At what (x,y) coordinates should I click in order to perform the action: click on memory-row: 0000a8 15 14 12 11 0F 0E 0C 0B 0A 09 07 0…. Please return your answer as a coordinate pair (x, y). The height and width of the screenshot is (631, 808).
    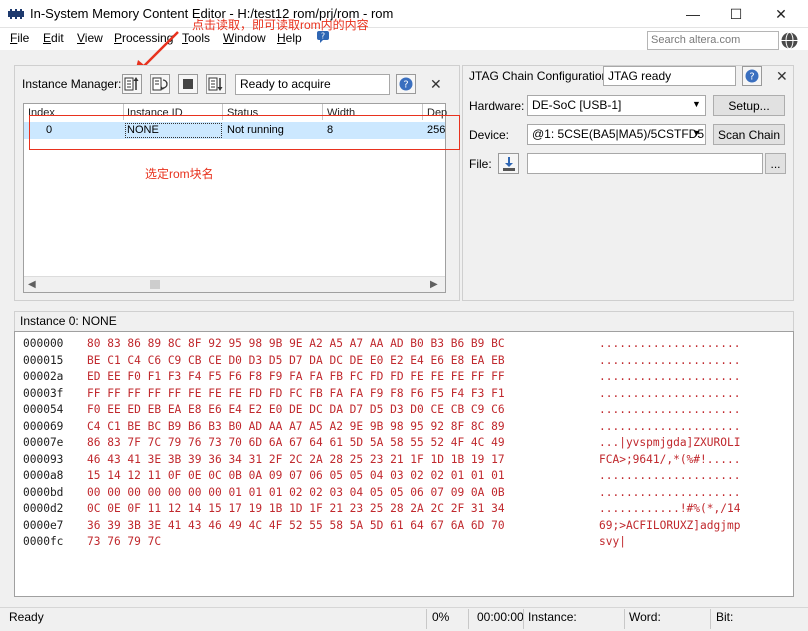
    Looking at the image, I should click on (400, 476).